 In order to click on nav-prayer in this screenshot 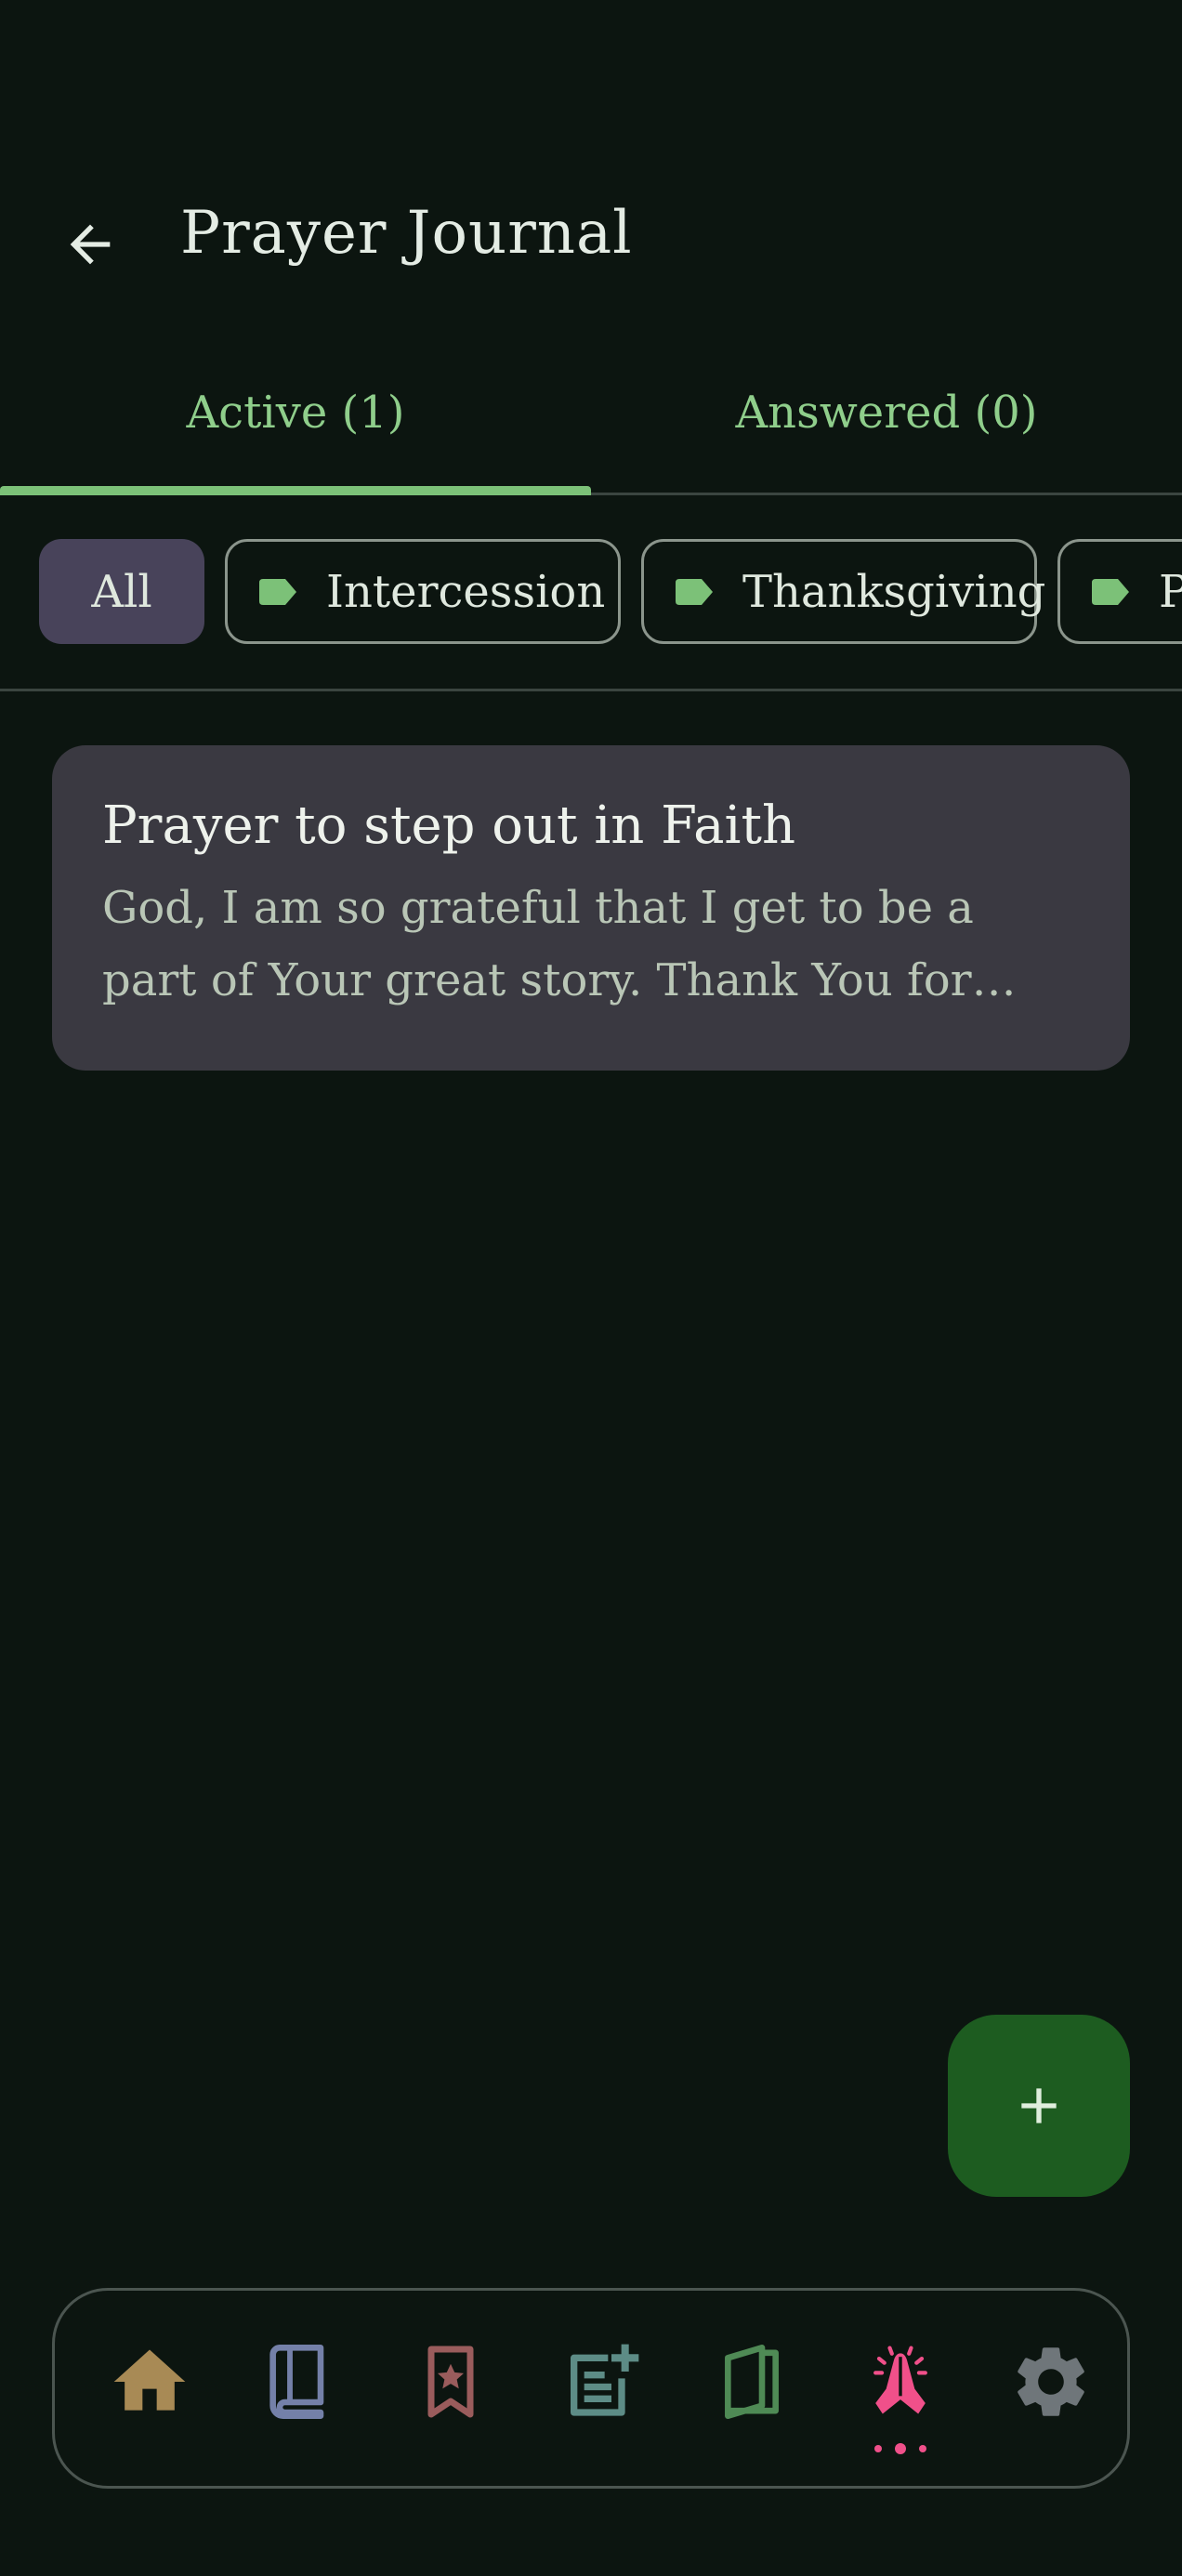, I will do `click(900, 2381)`.